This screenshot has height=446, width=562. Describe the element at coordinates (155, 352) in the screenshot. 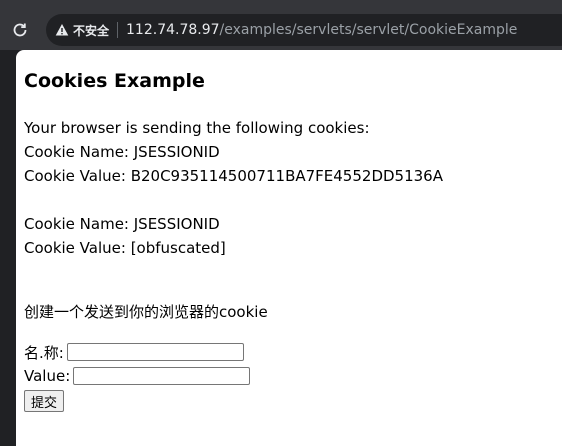

I see `cookie-name-input` at that location.